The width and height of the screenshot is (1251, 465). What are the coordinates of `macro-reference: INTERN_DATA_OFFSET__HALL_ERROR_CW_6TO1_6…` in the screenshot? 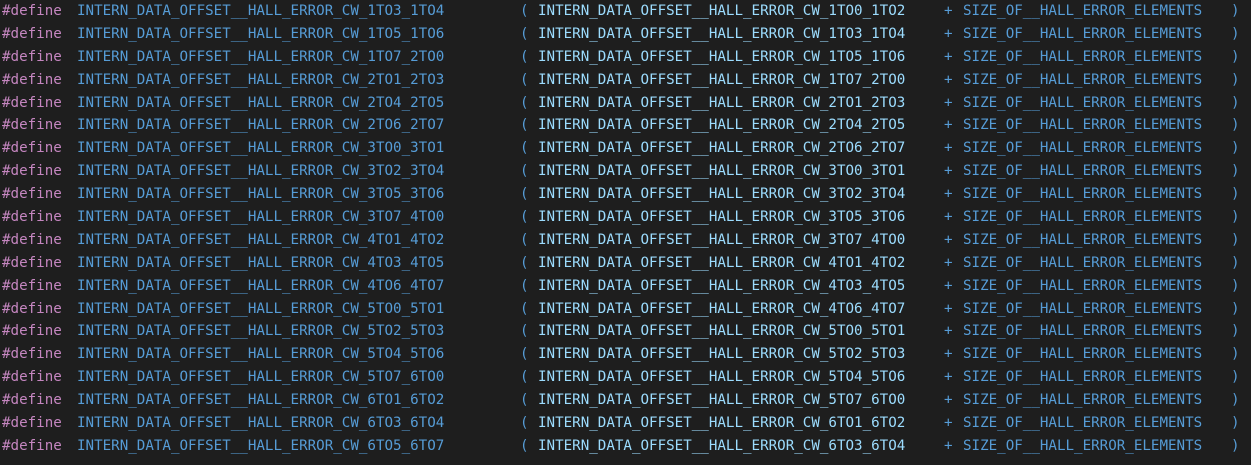 It's located at (722, 423).